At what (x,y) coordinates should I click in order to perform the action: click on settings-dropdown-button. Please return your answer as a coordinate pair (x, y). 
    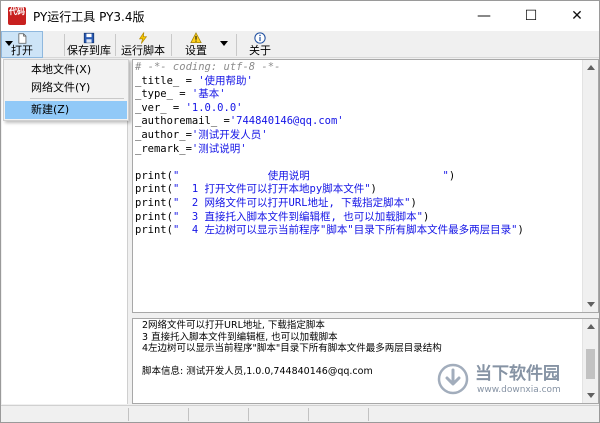
    Looking at the image, I should click on (224, 44).